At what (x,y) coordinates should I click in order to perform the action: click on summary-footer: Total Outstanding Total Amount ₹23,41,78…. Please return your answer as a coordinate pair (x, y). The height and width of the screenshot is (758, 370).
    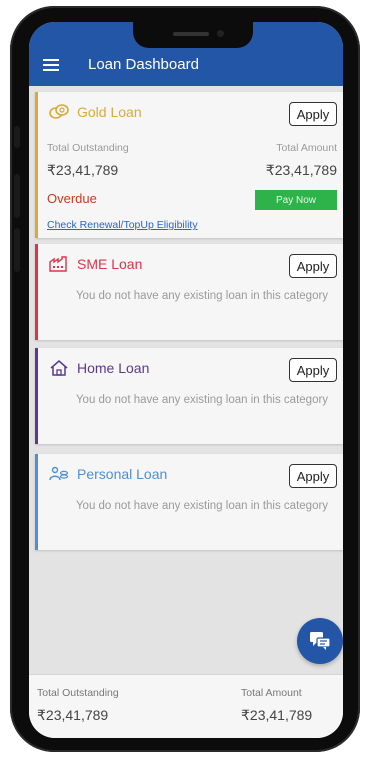
    Looking at the image, I should click on (186, 706).